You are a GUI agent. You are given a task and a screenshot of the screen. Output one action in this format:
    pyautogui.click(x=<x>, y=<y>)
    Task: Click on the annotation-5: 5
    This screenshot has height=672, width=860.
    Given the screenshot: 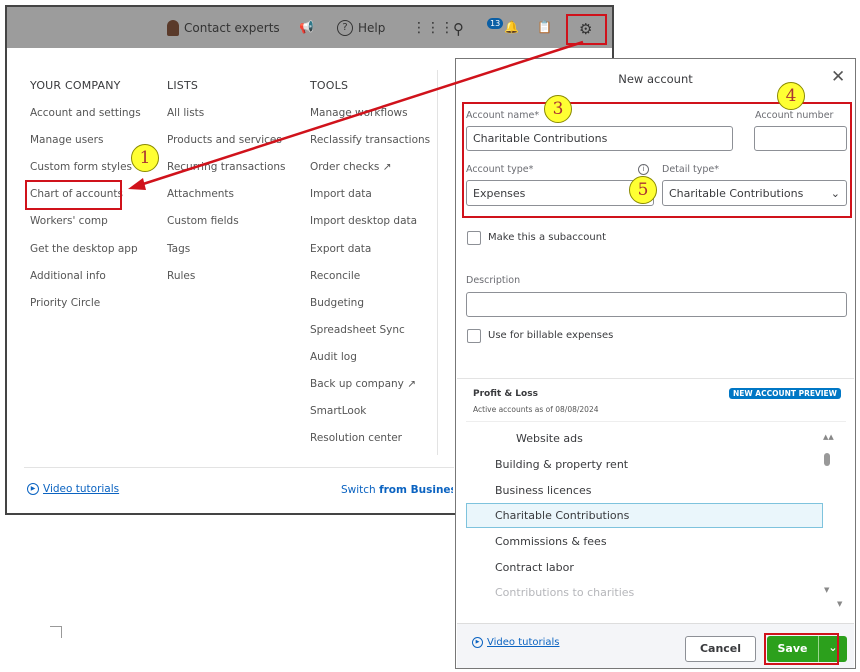 What is the action you would take?
    pyautogui.click(x=643, y=190)
    